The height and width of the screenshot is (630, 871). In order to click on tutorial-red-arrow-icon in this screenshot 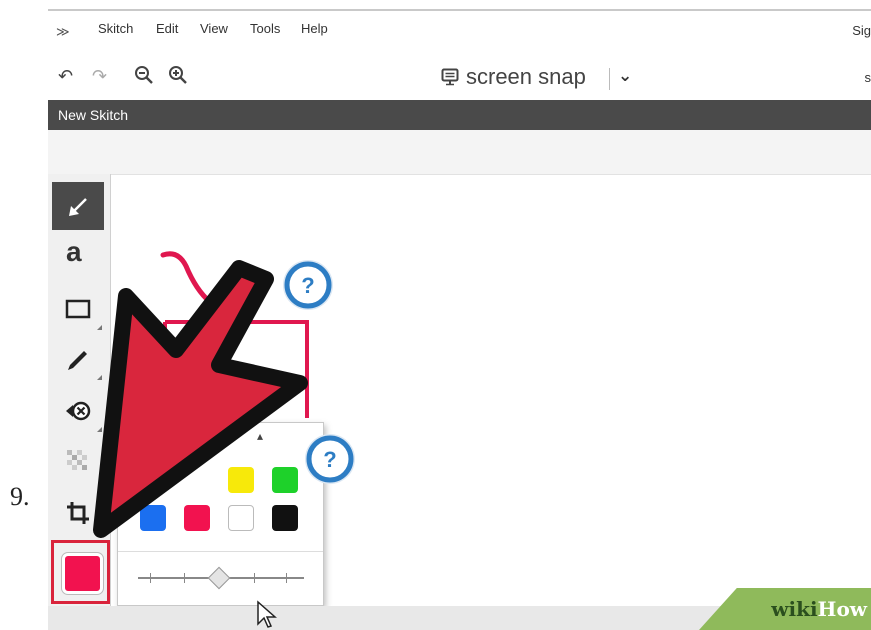, I will do `click(200, 399)`.